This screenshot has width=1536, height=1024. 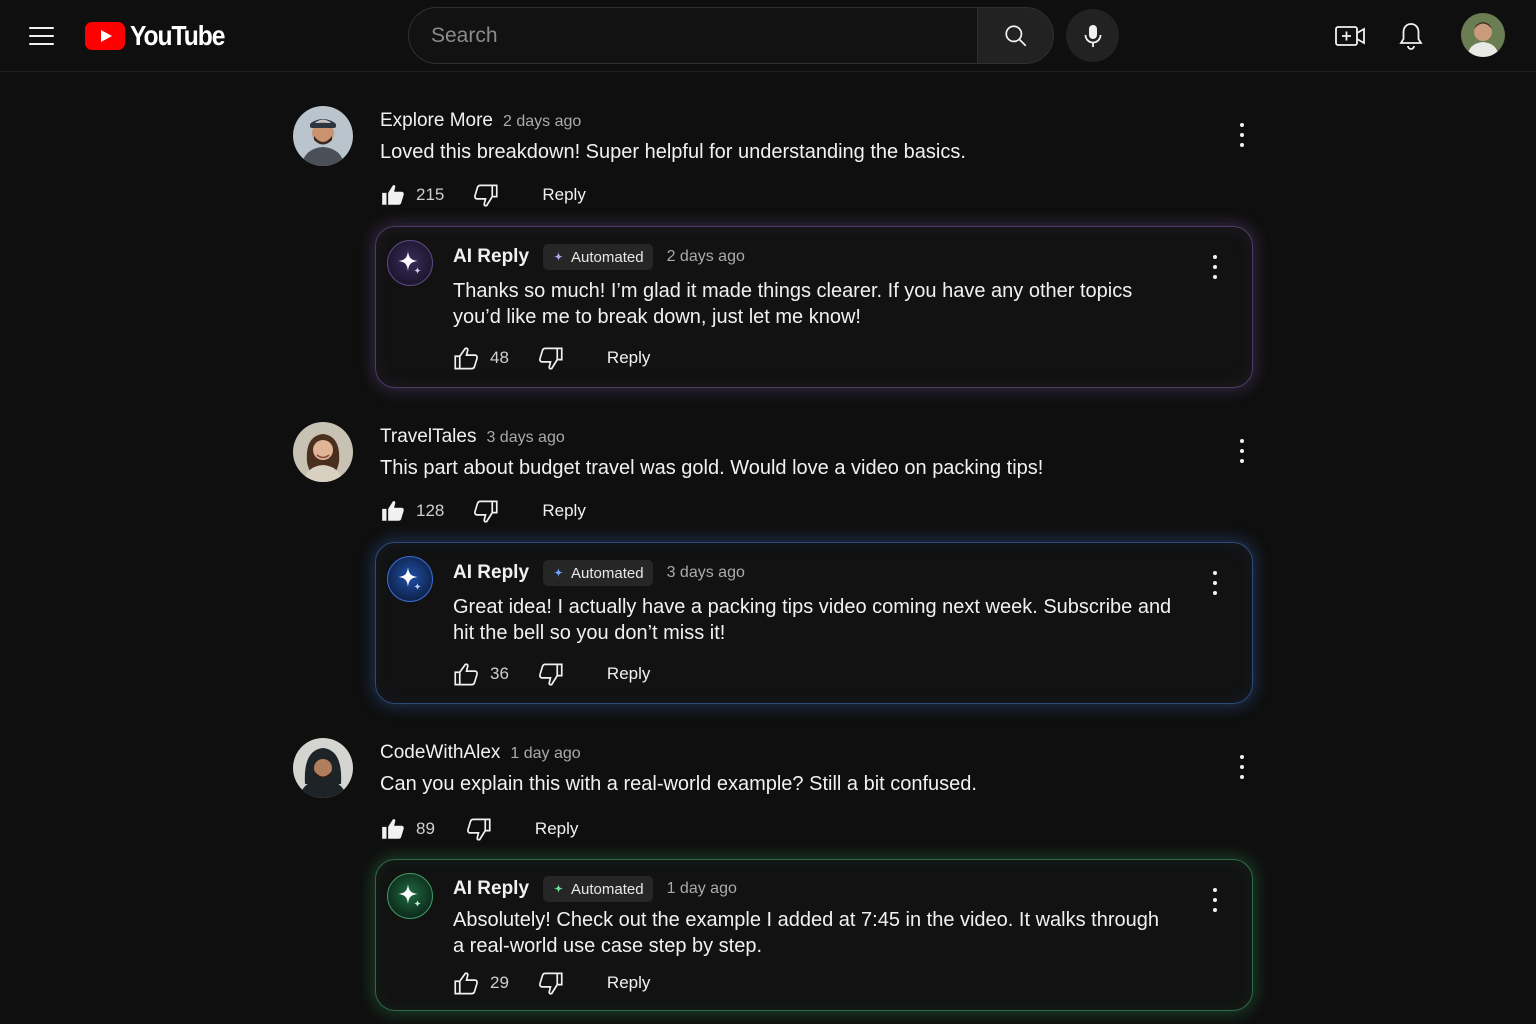 I want to click on search-input, so click(x=693, y=35).